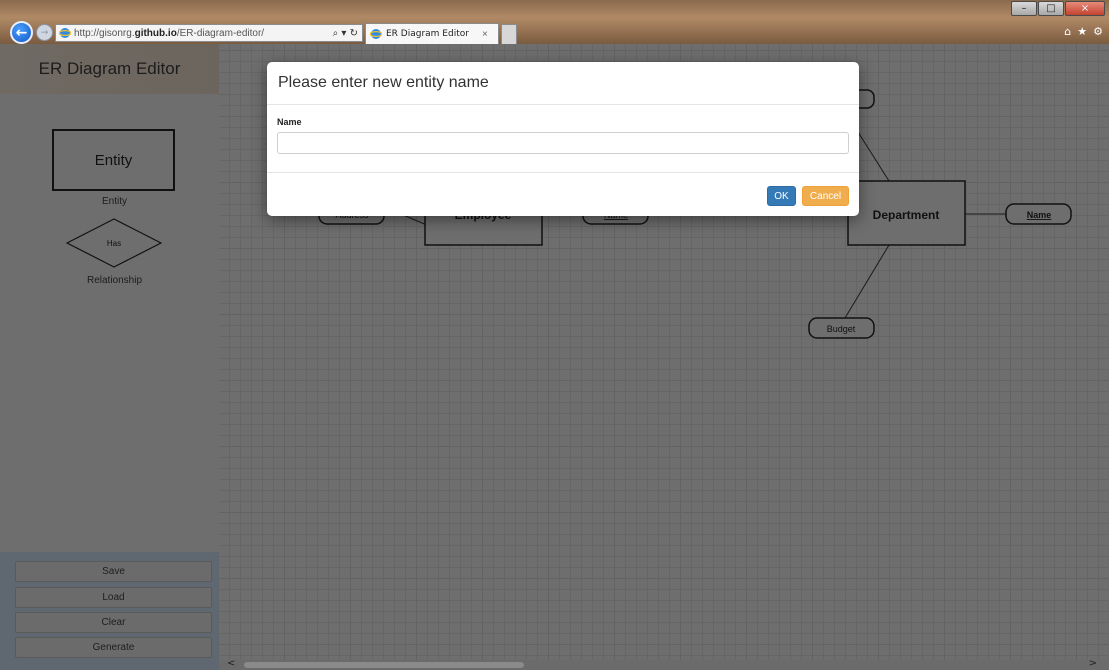 This screenshot has height=670, width=1109. Describe the element at coordinates (1093, 663) in the screenshot. I see `scroll-right-arrow-icon: >` at that location.